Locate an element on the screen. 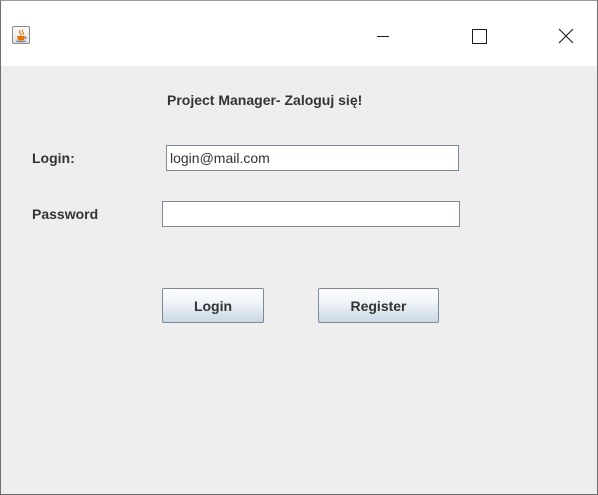 Image resolution: width=598 pixels, height=495 pixels. register-button: Register is located at coordinates (378, 305).